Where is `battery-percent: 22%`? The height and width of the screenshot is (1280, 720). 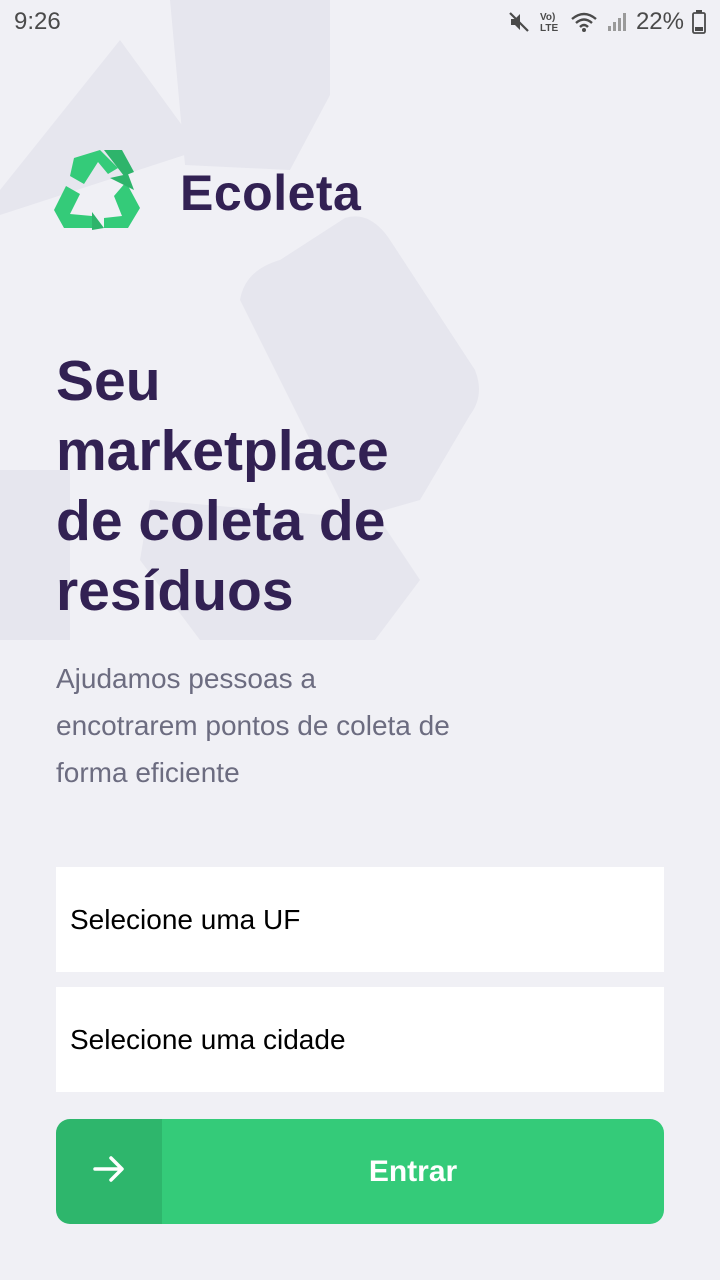 battery-percent: 22% is located at coordinates (659, 21).